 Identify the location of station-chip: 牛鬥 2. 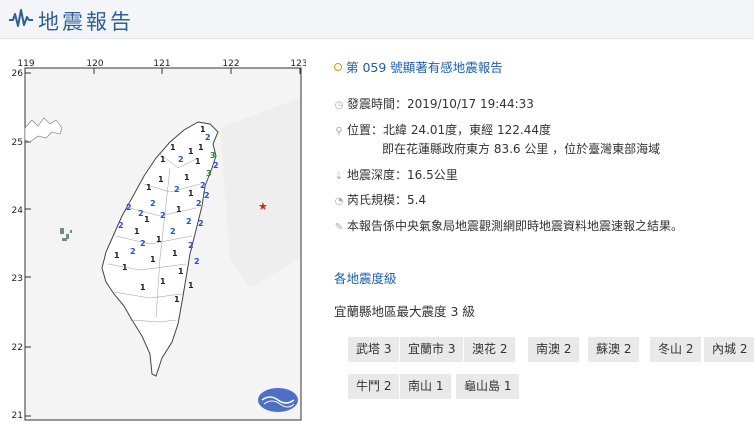
(374, 386).